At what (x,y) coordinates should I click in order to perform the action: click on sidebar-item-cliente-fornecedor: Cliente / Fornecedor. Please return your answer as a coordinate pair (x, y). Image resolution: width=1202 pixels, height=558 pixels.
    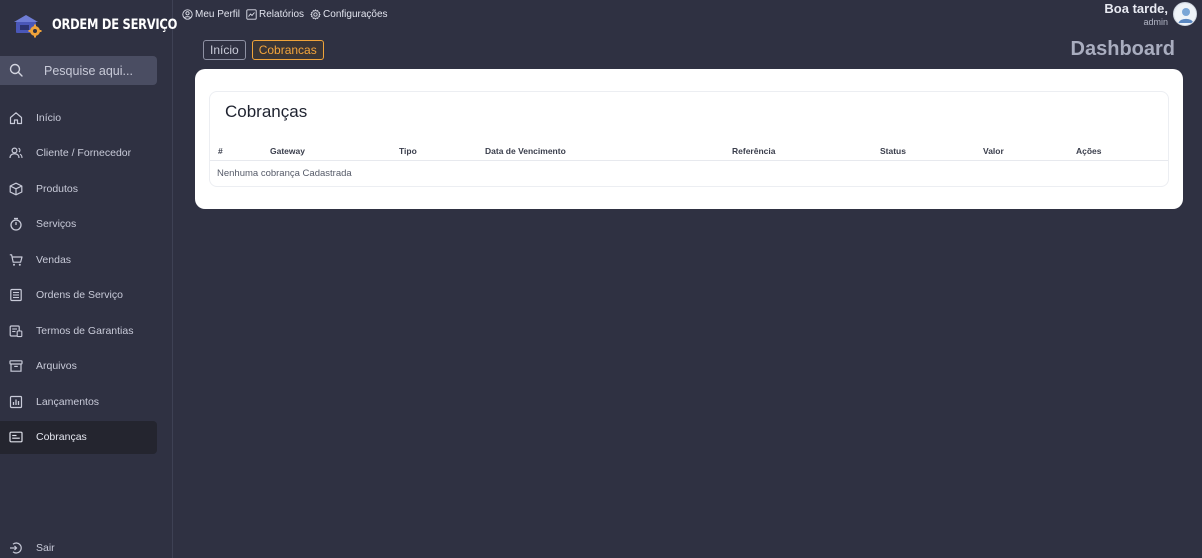
    Looking at the image, I should click on (78, 153).